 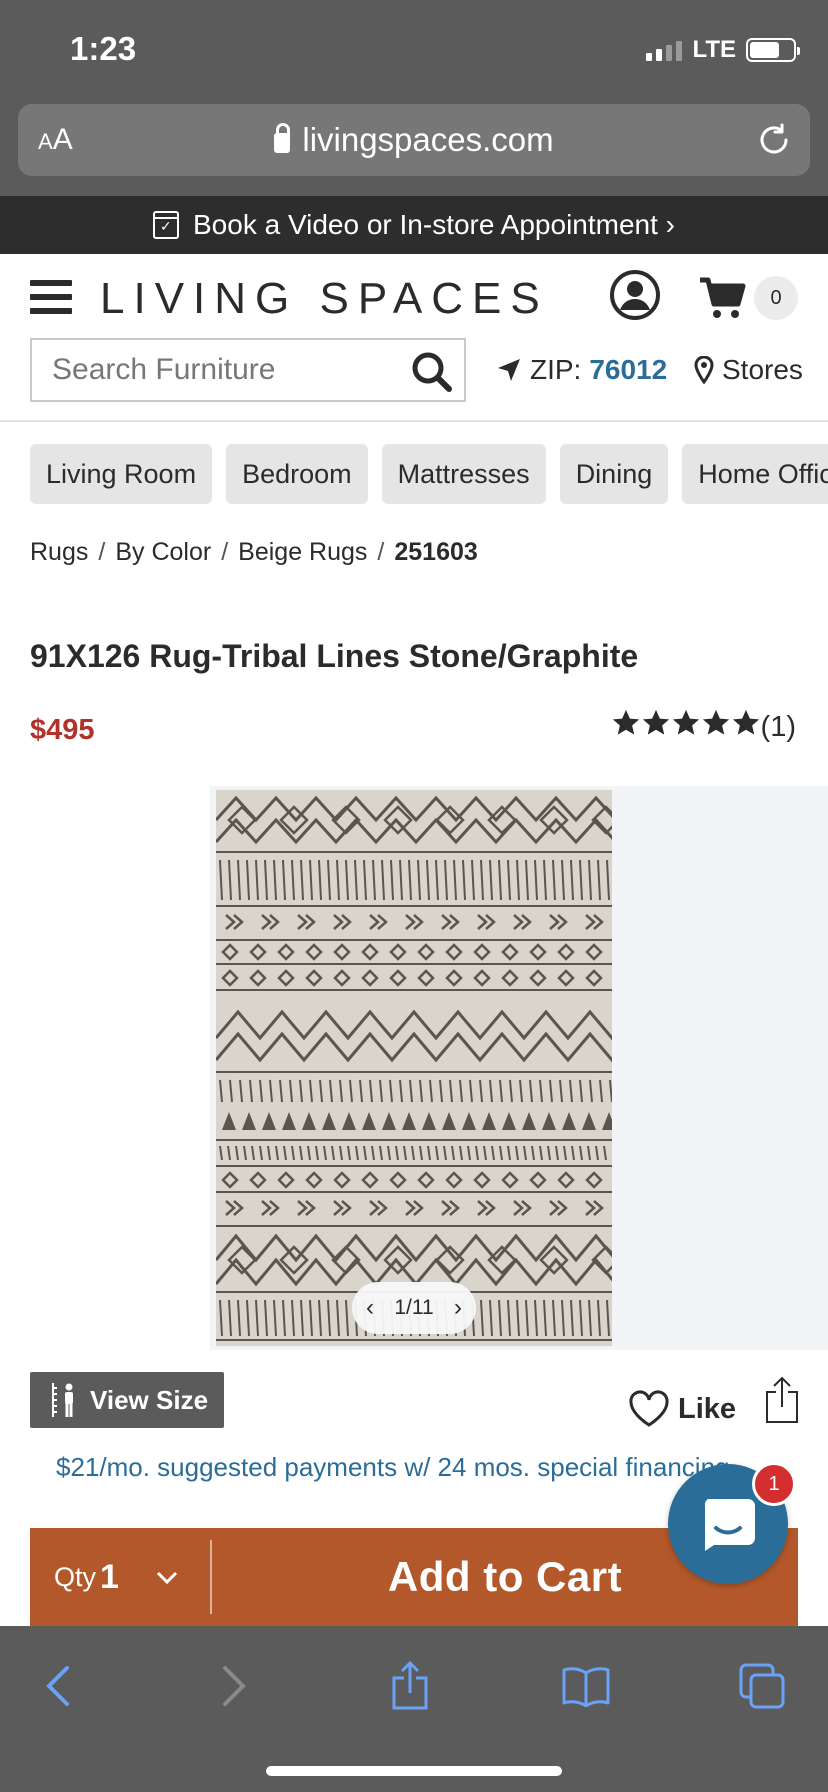 I want to click on home-indicator, so click(x=414, y=1771).